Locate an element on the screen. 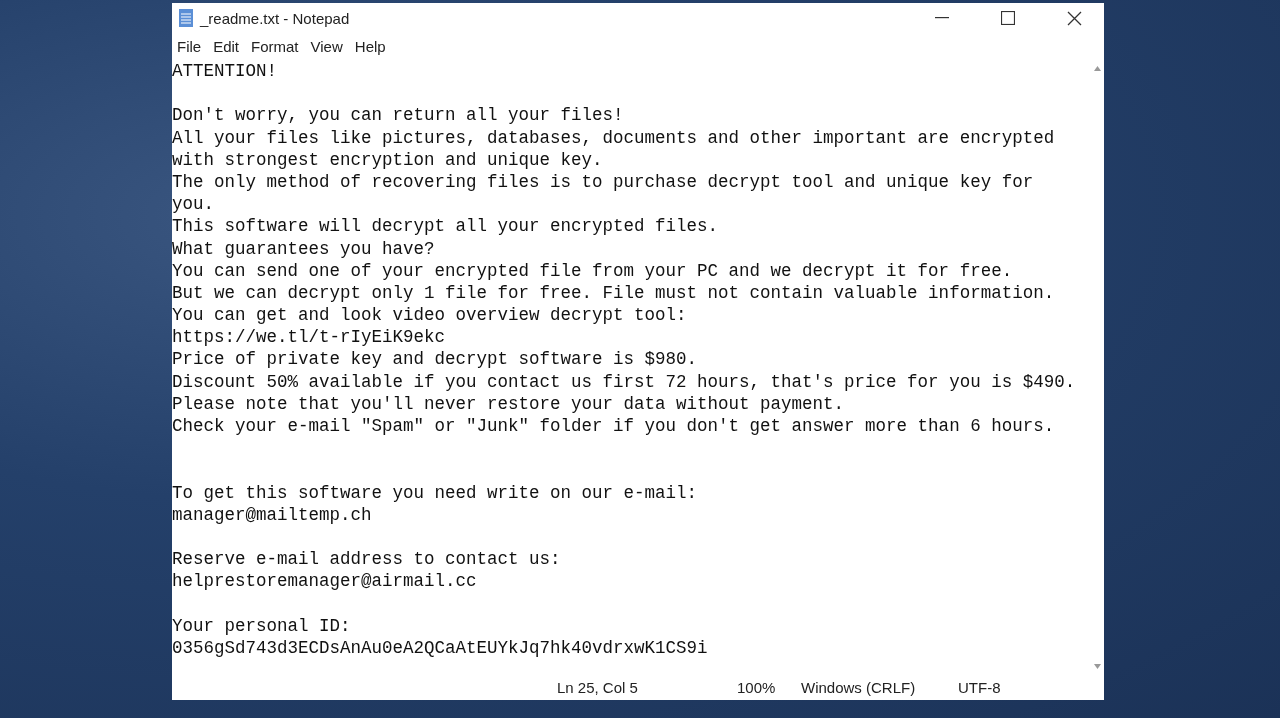 Image resolution: width=1280 pixels, height=718 pixels. text-line: But we can decrypt only 1 file for free. File must not contain valuable information. is located at coordinates (613, 292).